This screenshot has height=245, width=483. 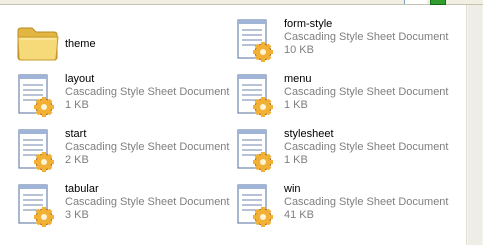 I want to click on file-name: start, so click(x=76, y=134).